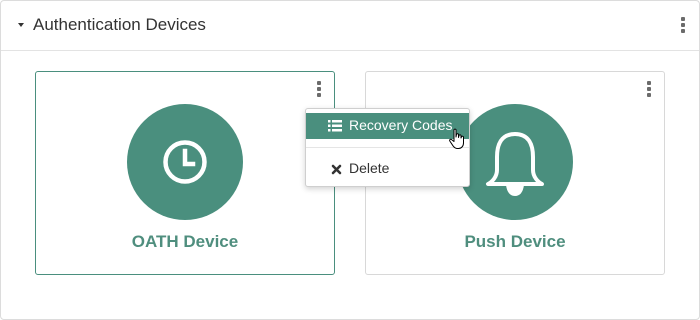 The height and width of the screenshot is (320, 700). I want to click on panel-kebab-menu-icon, so click(683, 26).